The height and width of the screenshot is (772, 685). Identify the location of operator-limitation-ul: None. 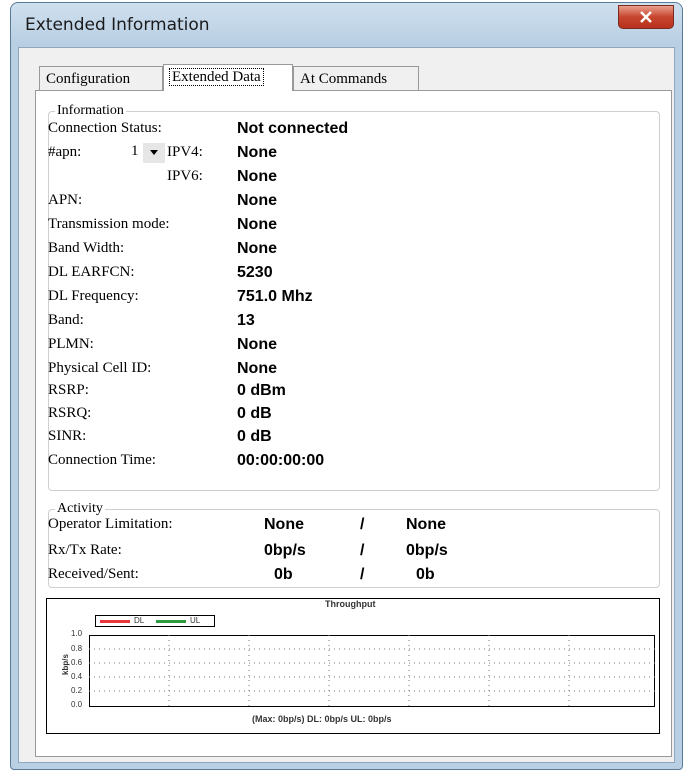
(426, 524).